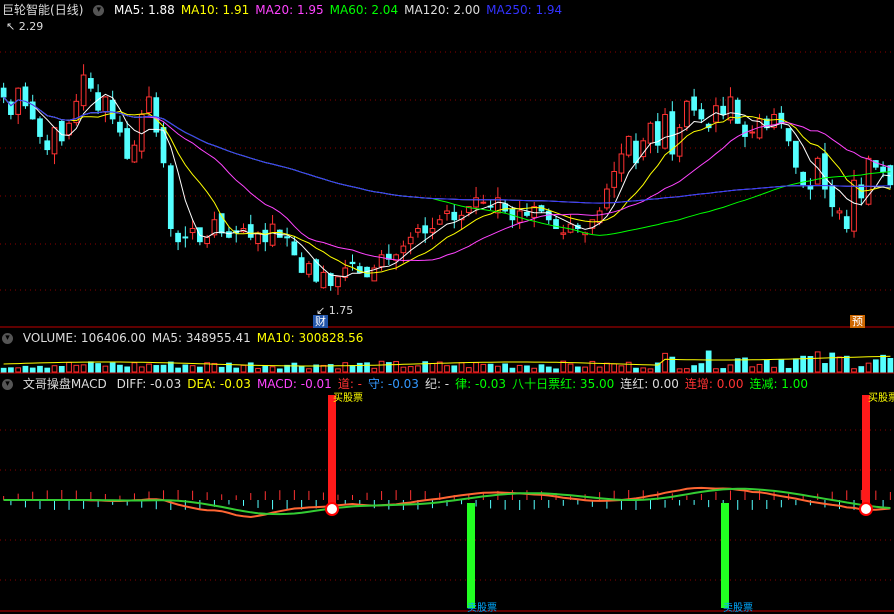 The width and height of the screenshot is (894, 614). What do you see at coordinates (857, 321) in the screenshot?
I see `forecast-badge: 预` at bounding box center [857, 321].